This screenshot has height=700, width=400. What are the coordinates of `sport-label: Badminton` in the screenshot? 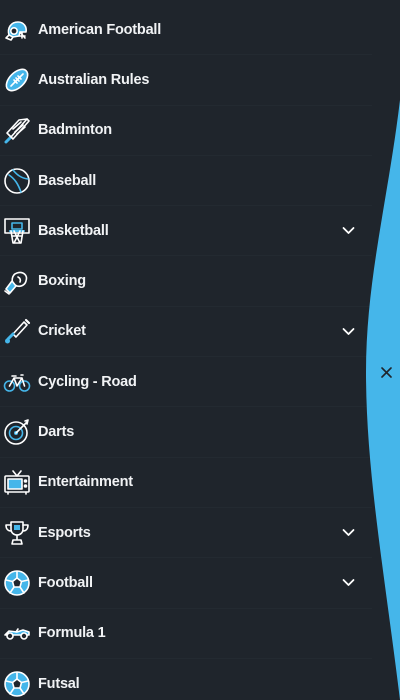 It's located at (75, 130).